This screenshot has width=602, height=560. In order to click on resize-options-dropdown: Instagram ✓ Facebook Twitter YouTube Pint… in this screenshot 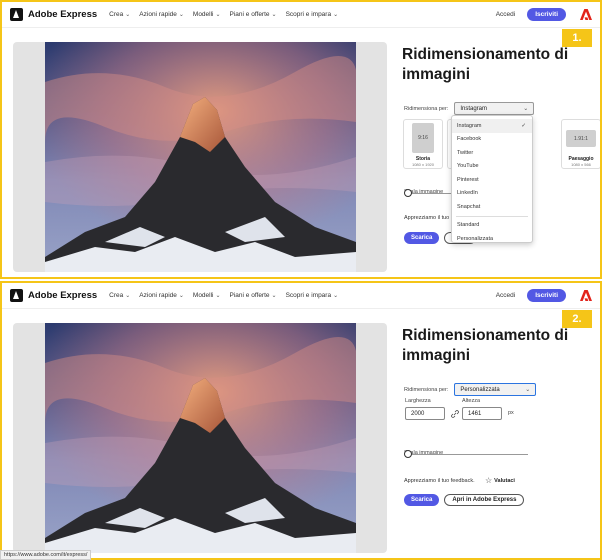, I will do `click(492, 179)`.